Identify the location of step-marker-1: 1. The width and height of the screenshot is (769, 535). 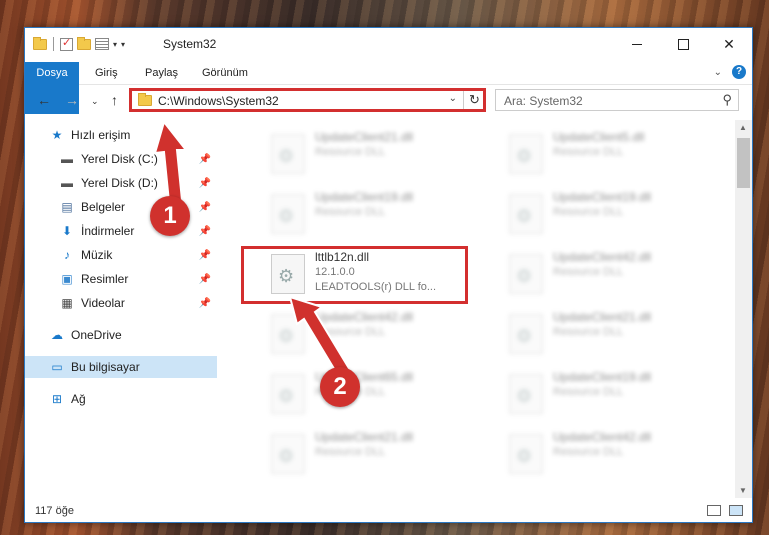
(170, 216).